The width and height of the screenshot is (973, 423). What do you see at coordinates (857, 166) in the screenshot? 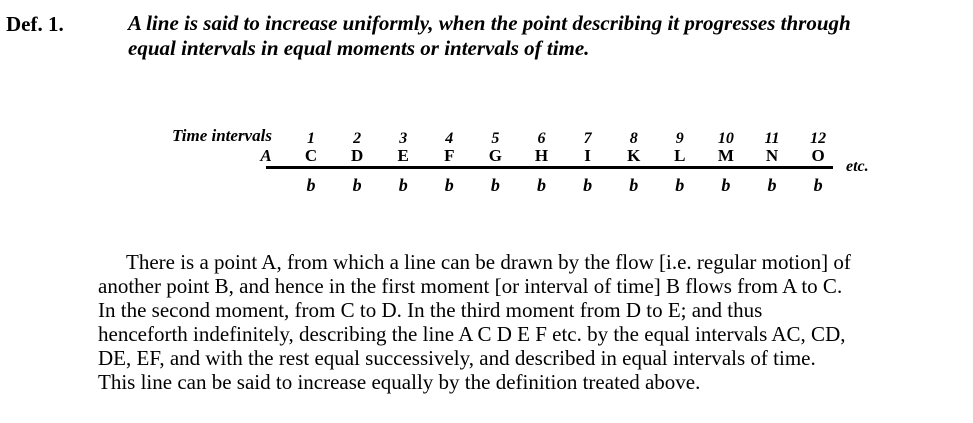
I see `etc-label: etc.` at bounding box center [857, 166].